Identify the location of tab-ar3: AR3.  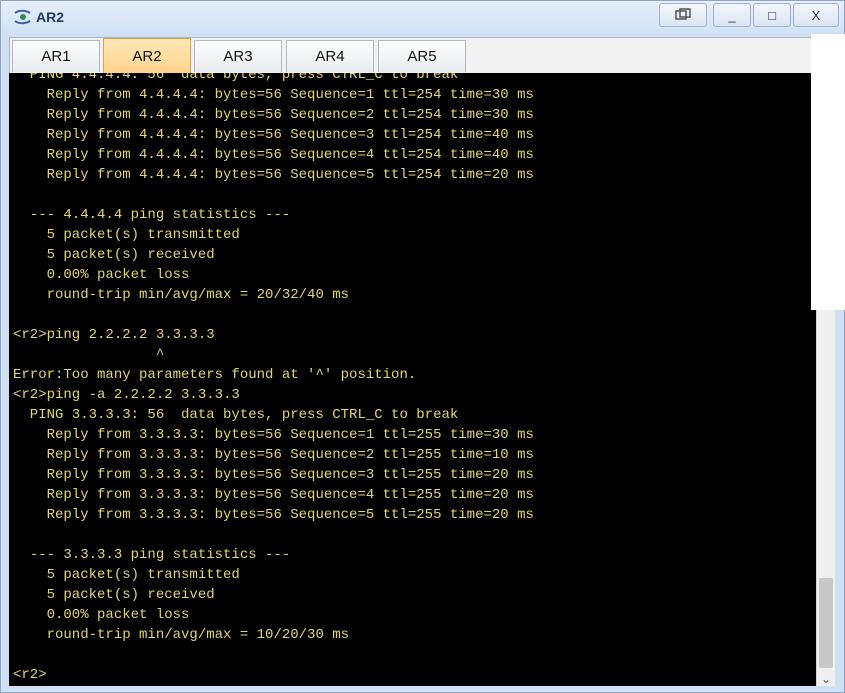
(238, 56).